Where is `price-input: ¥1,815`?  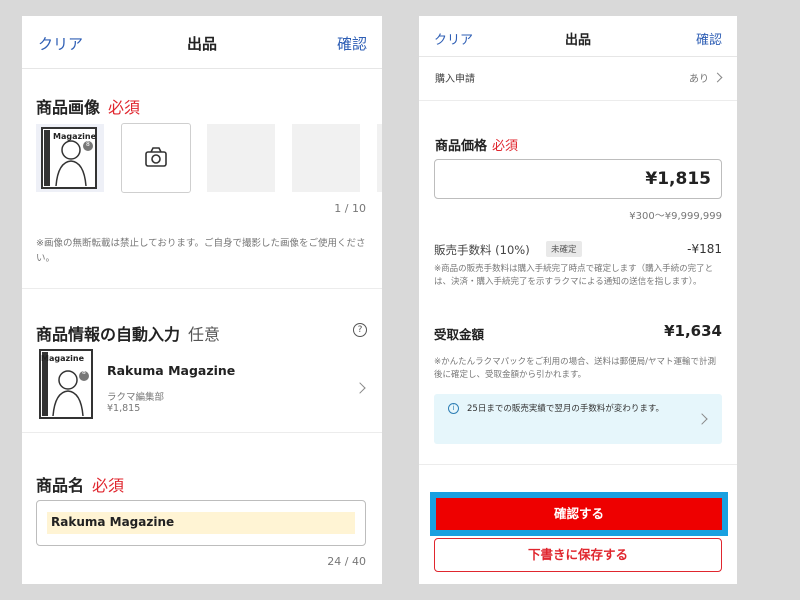
price-input: ¥1,815 is located at coordinates (578, 179).